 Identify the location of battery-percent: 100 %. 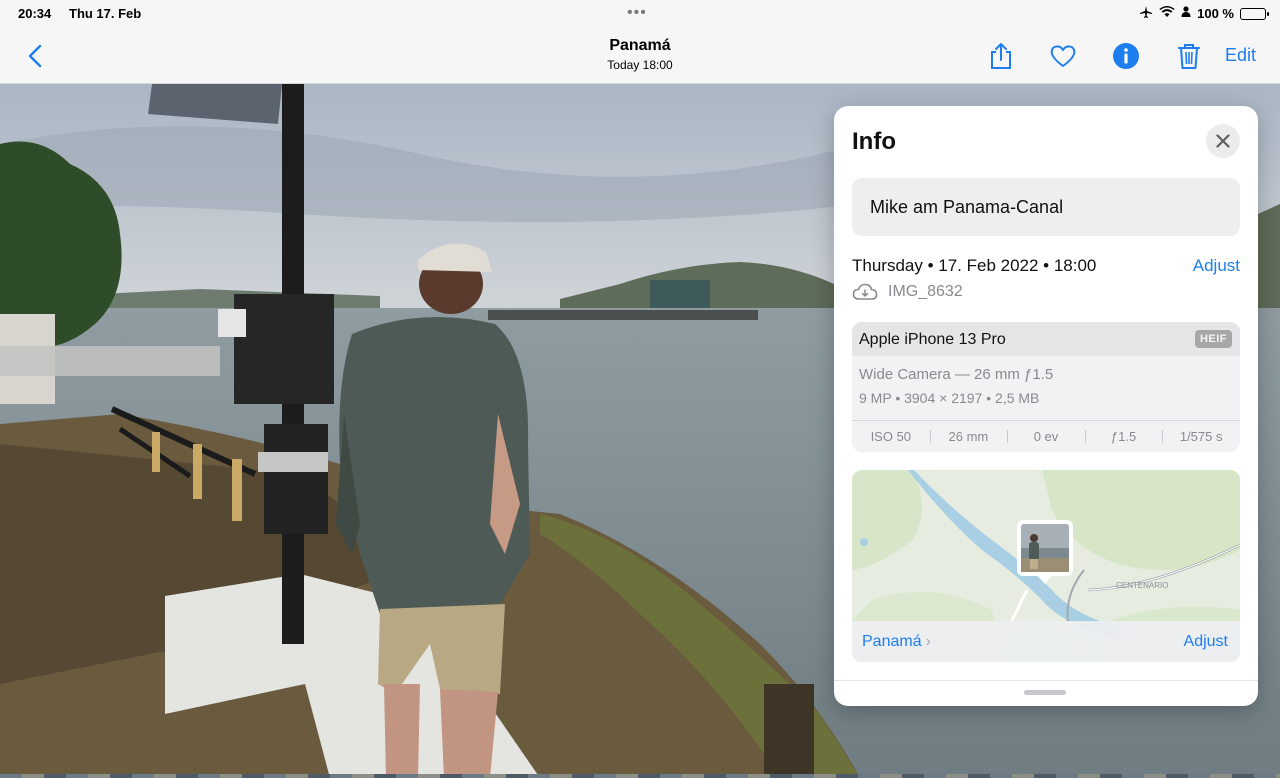
(1215, 13).